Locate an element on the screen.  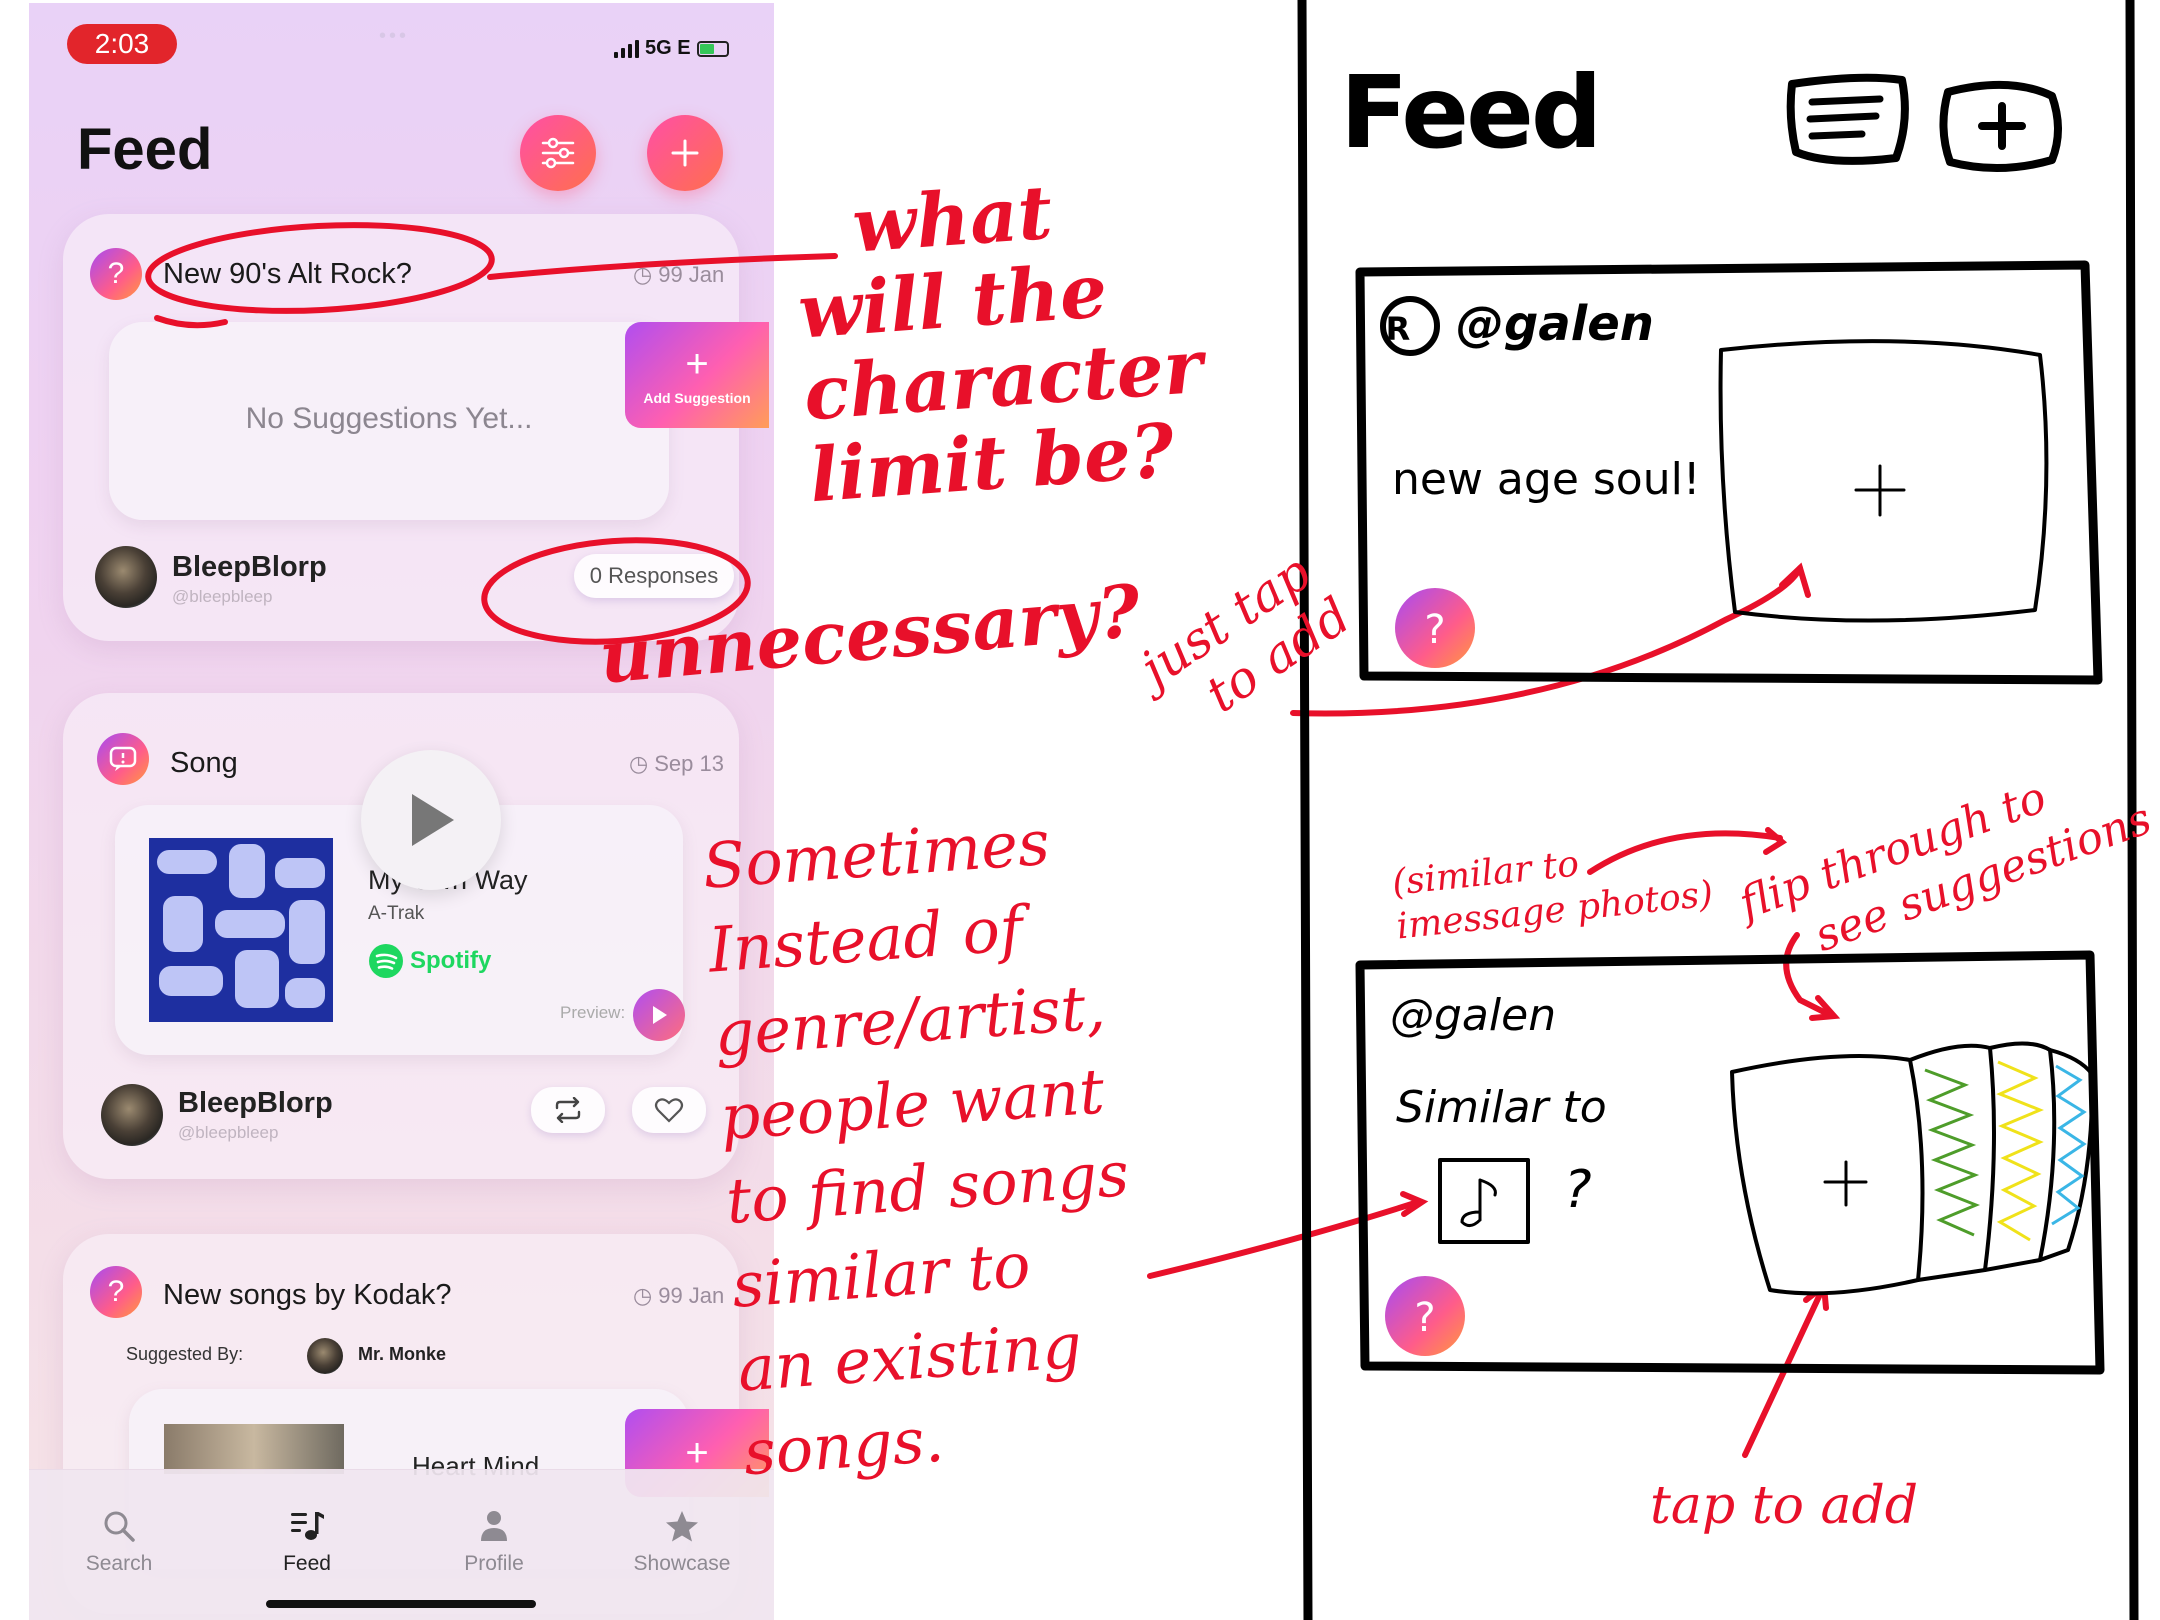
sketch-title: Feed is located at coordinates (1471, 112).